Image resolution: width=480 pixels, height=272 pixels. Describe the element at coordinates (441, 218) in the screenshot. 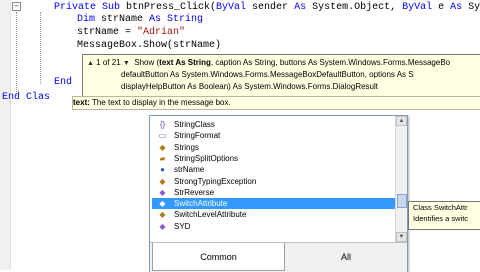

I see `quick-info-description: Identifies a switc` at that location.